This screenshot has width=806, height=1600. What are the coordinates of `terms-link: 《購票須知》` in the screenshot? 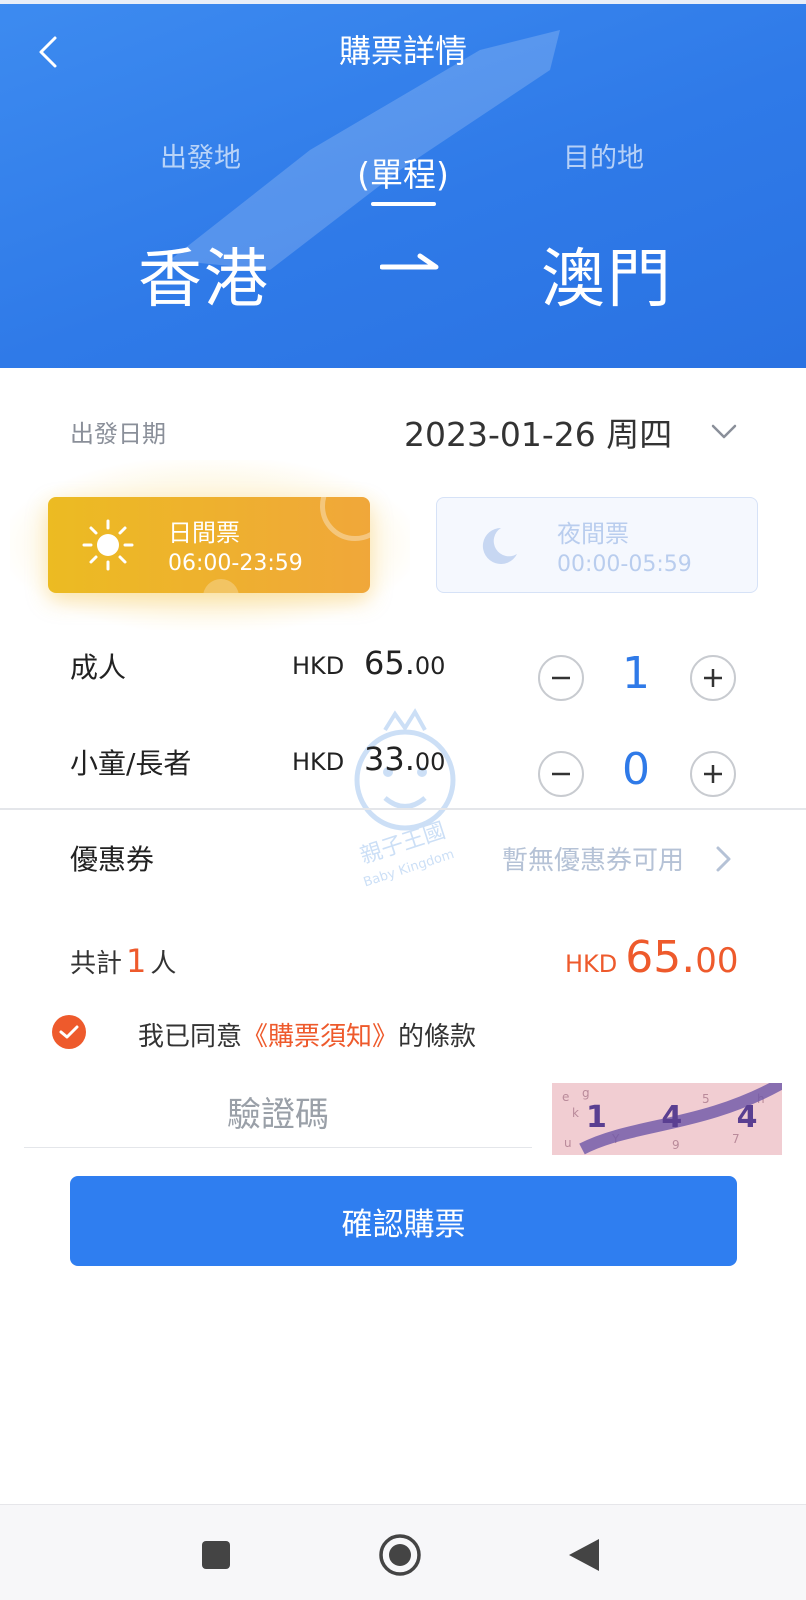 It's located at (320, 1037).